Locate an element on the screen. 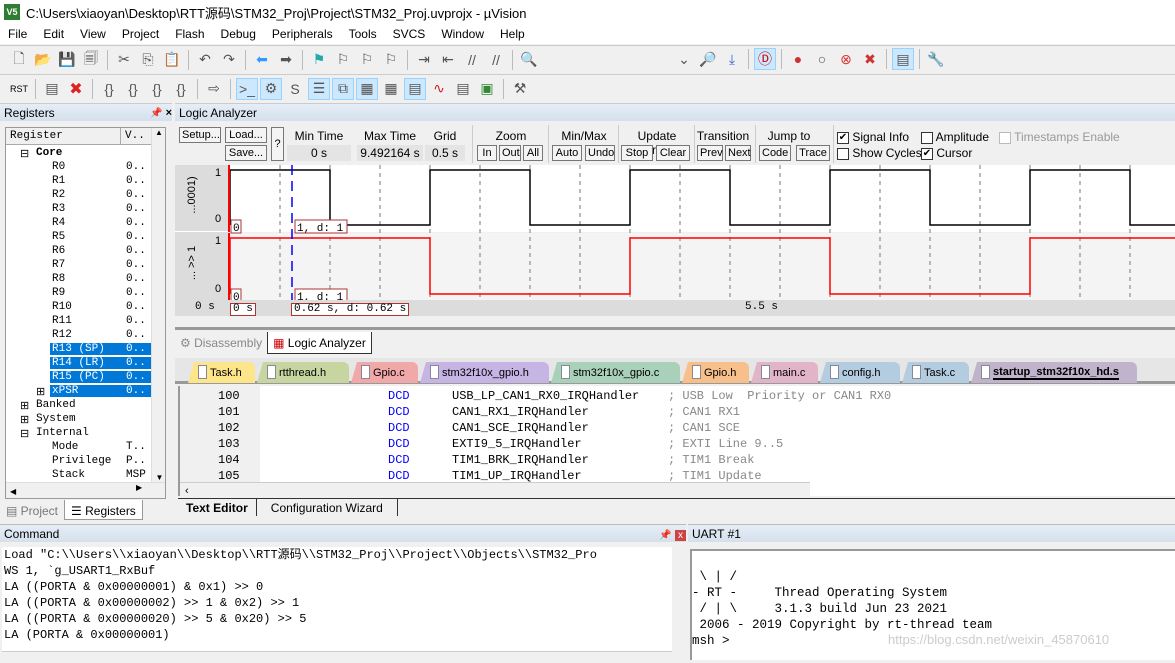  register-row: R7 0.. is located at coordinates (78, 266).